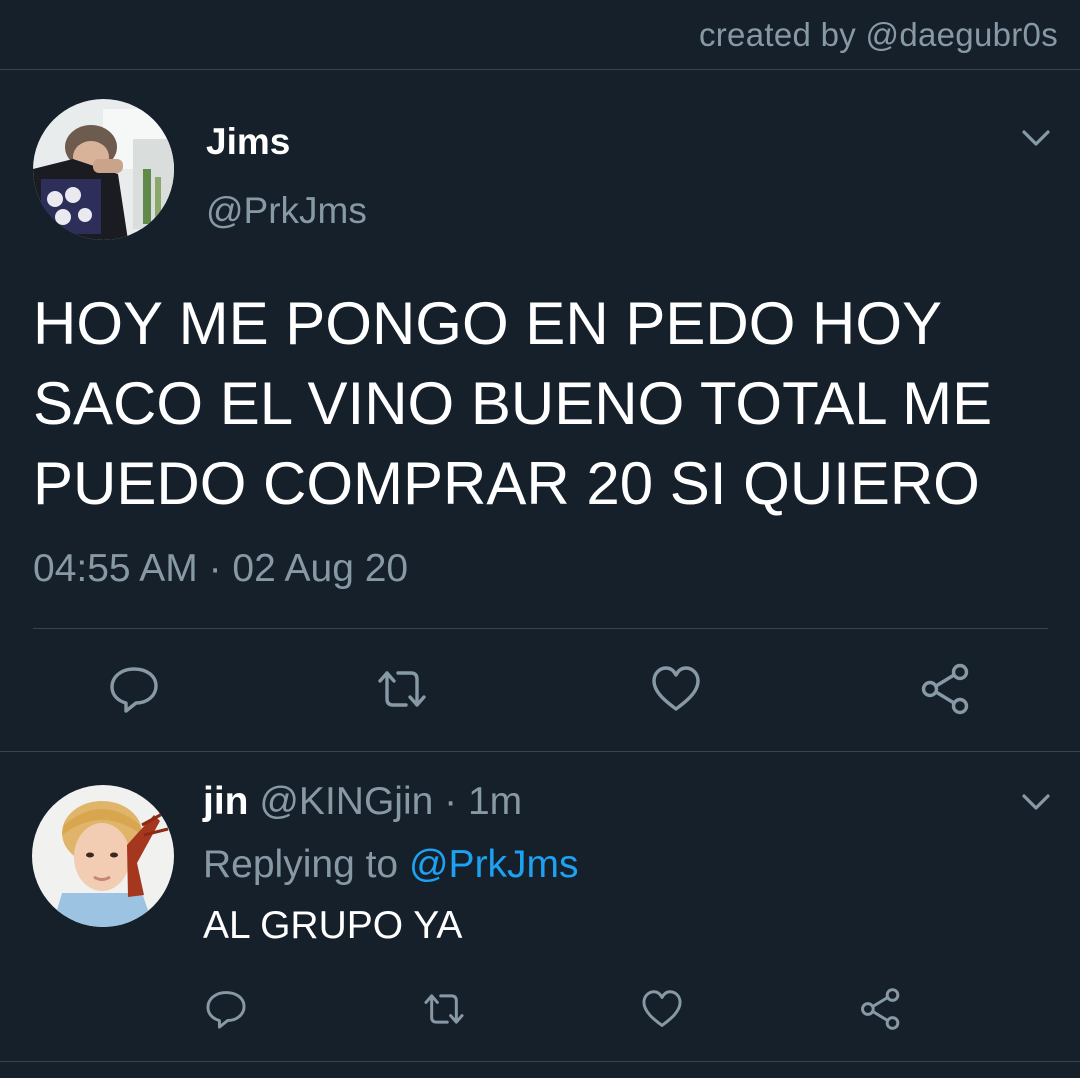 The height and width of the screenshot is (1078, 1080). I want to click on tweet-text-line: SACO EL VINO BUENO TOTAL ME, so click(513, 403).